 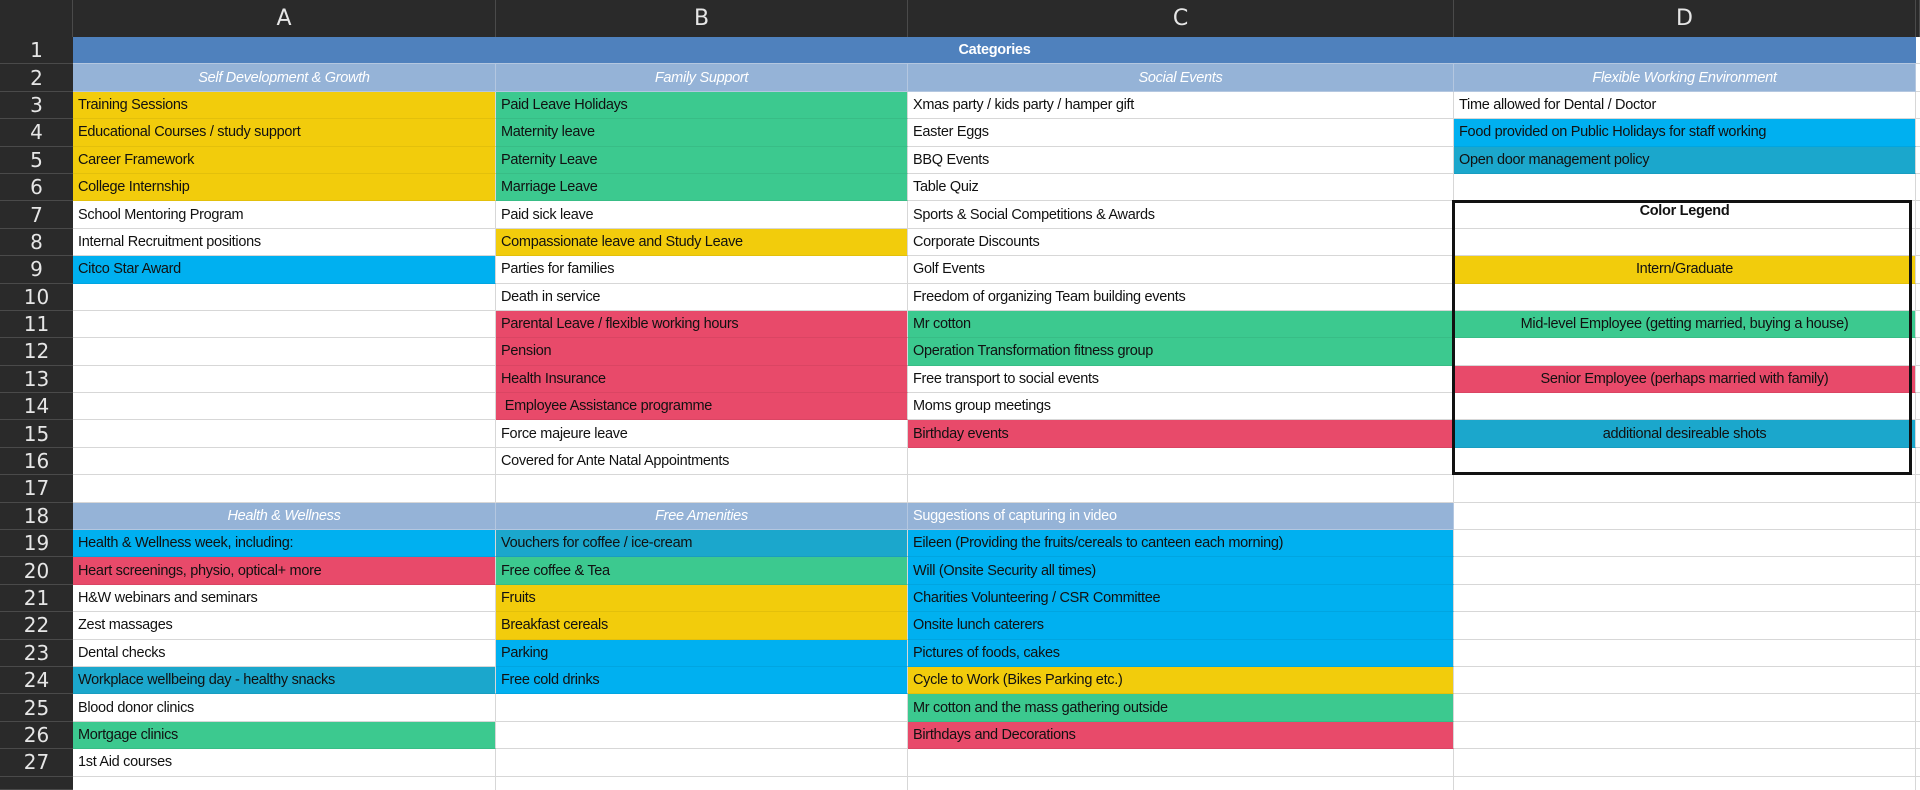 What do you see at coordinates (702, 516) in the screenshot?
I see `cell-b18: Free Amenities` at bounding box center [702, 516].